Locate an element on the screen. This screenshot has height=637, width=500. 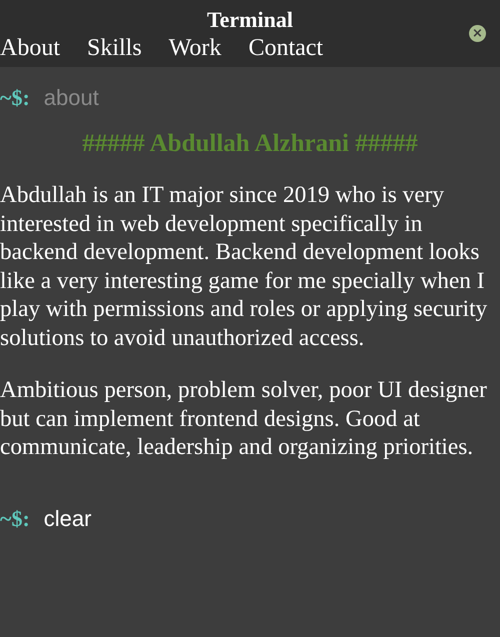
heading: ##### Abdullah Alzhrani ##### is located at coordinates (250, 144).